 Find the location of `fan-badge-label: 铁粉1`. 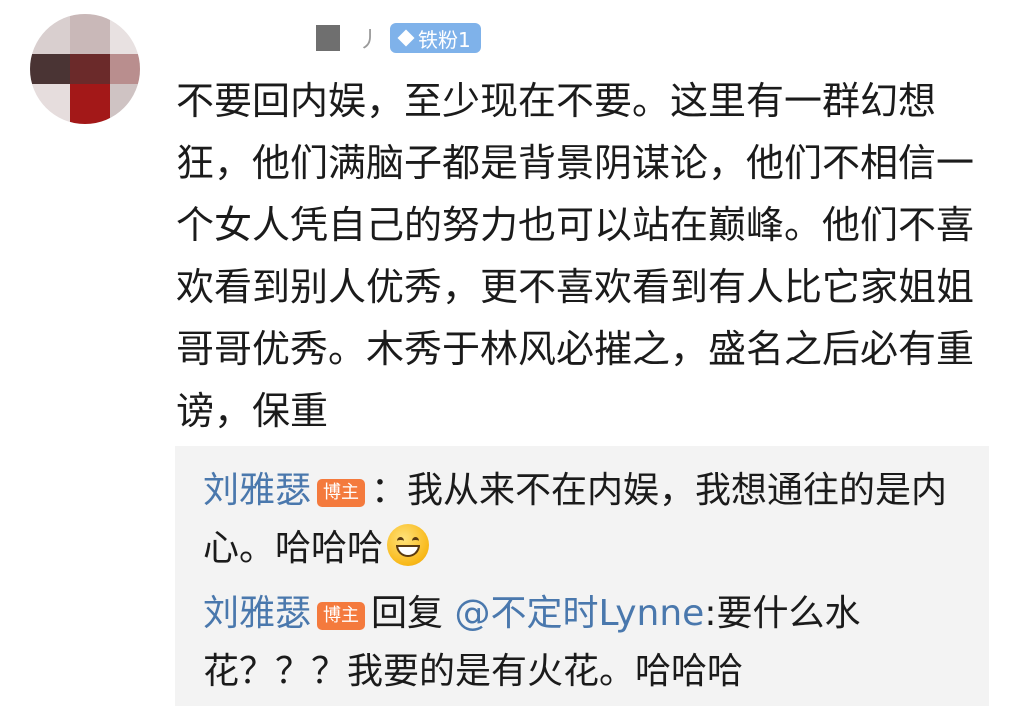

fan-badge-label: 铁粉1 is located at coordinates (444, 39).